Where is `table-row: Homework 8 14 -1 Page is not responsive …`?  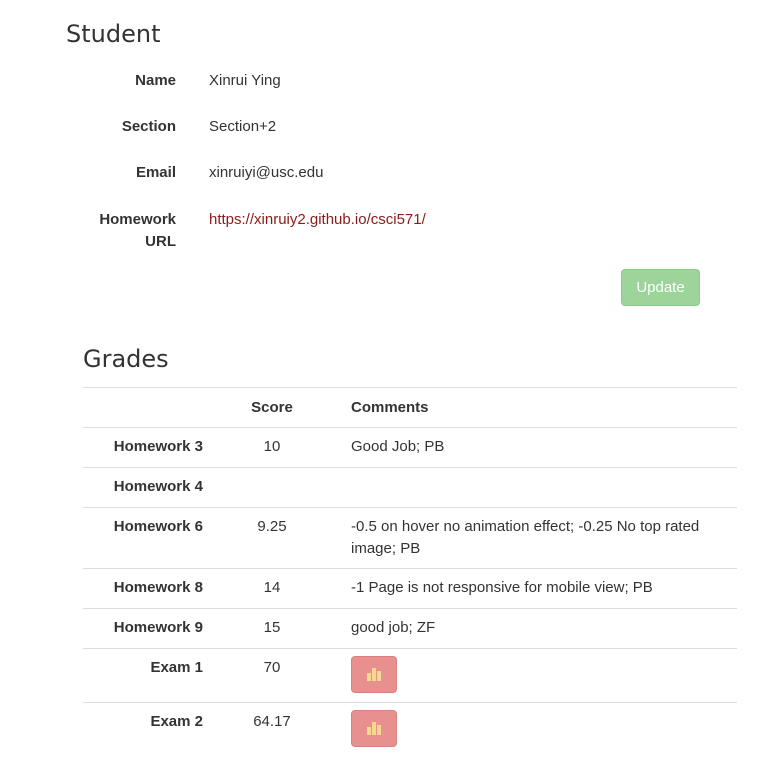
table-row: Homework 8 14 -1 Page is not responsive … is located at coordinates (410, 588).